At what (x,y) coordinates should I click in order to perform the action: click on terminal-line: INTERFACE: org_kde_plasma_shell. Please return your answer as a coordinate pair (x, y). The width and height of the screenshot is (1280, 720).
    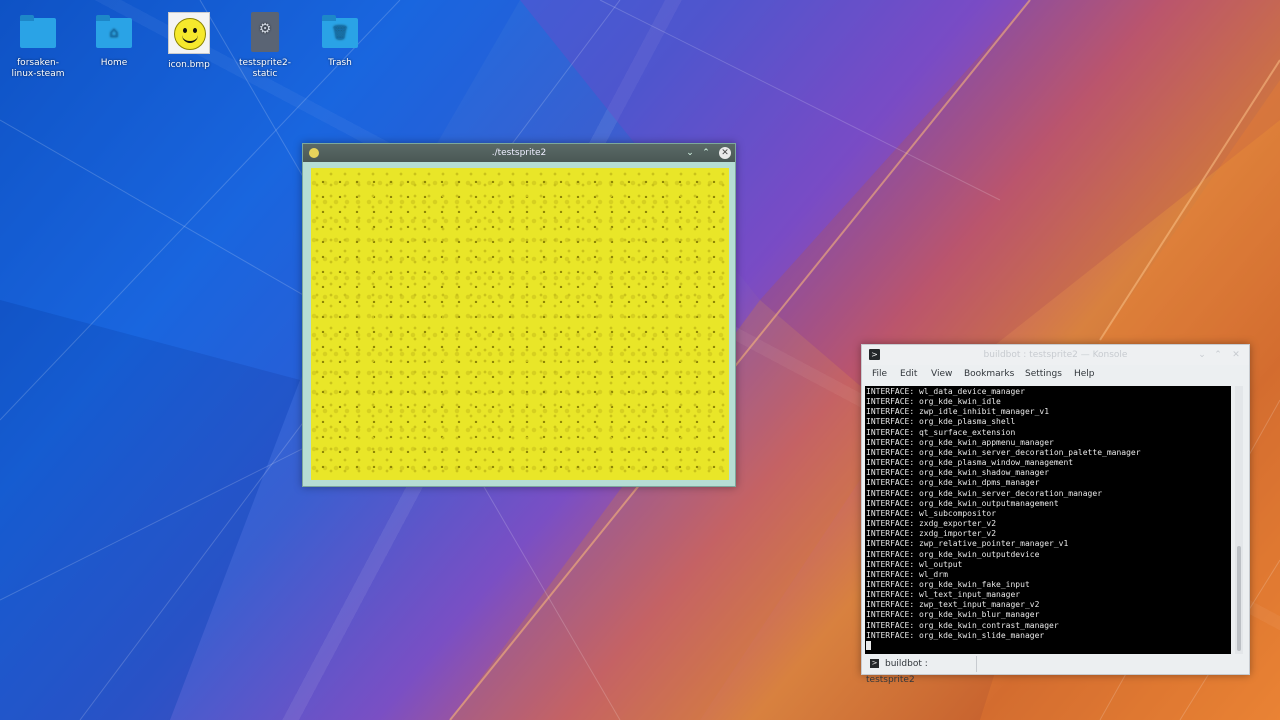
    Looking at the image, I should click on (941, 422).